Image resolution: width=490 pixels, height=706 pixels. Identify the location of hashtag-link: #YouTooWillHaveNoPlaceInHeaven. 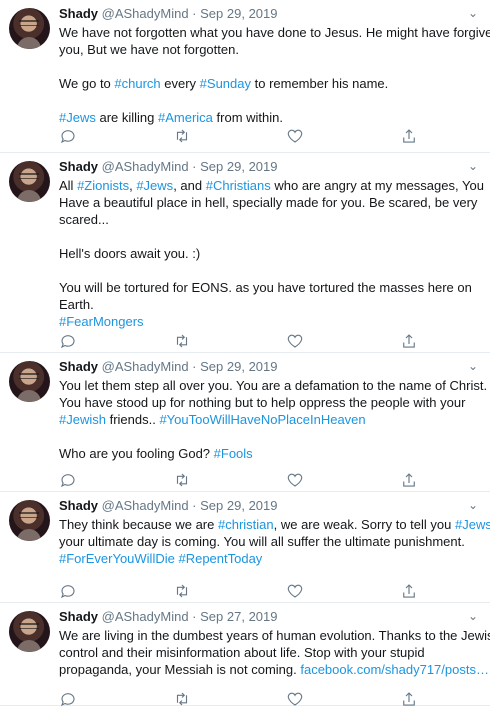
(262, 419).